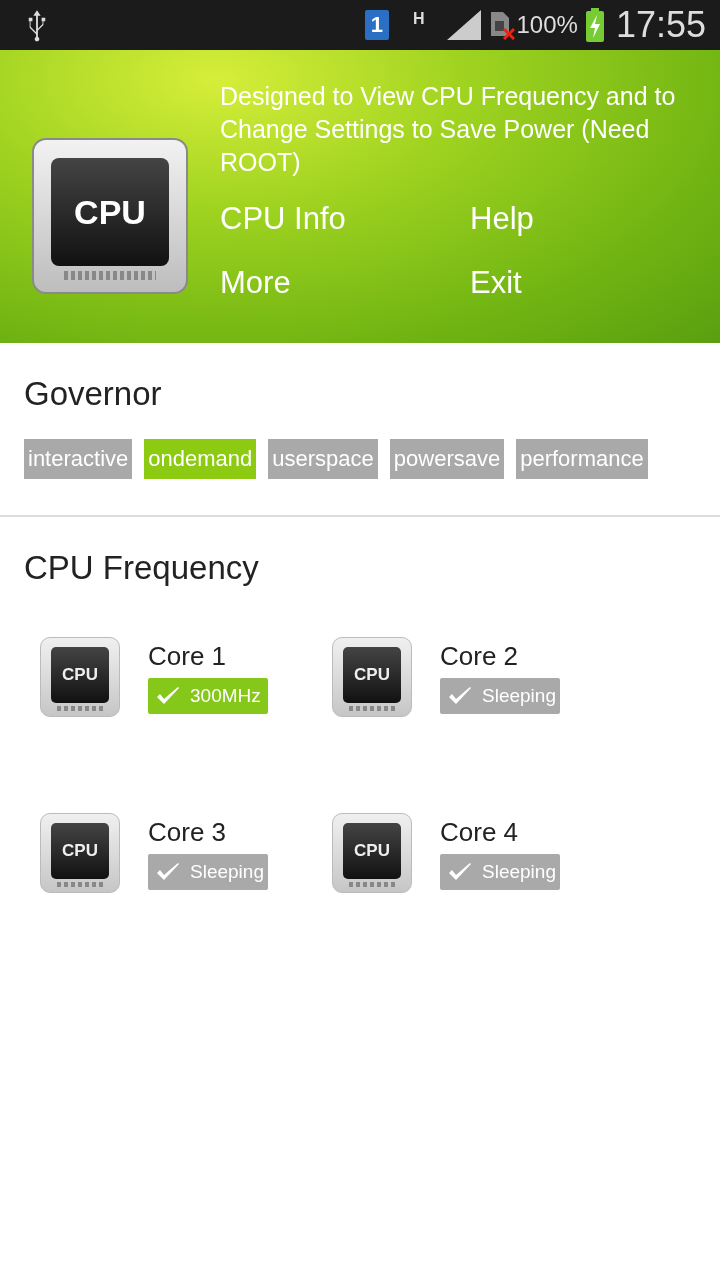 The width and height of the screenshot is (720, 1280). I want to click on app-description: Designed to View CPU Frequency and to Change Settings to Save Power (Need ROOT), so click(448, 129).